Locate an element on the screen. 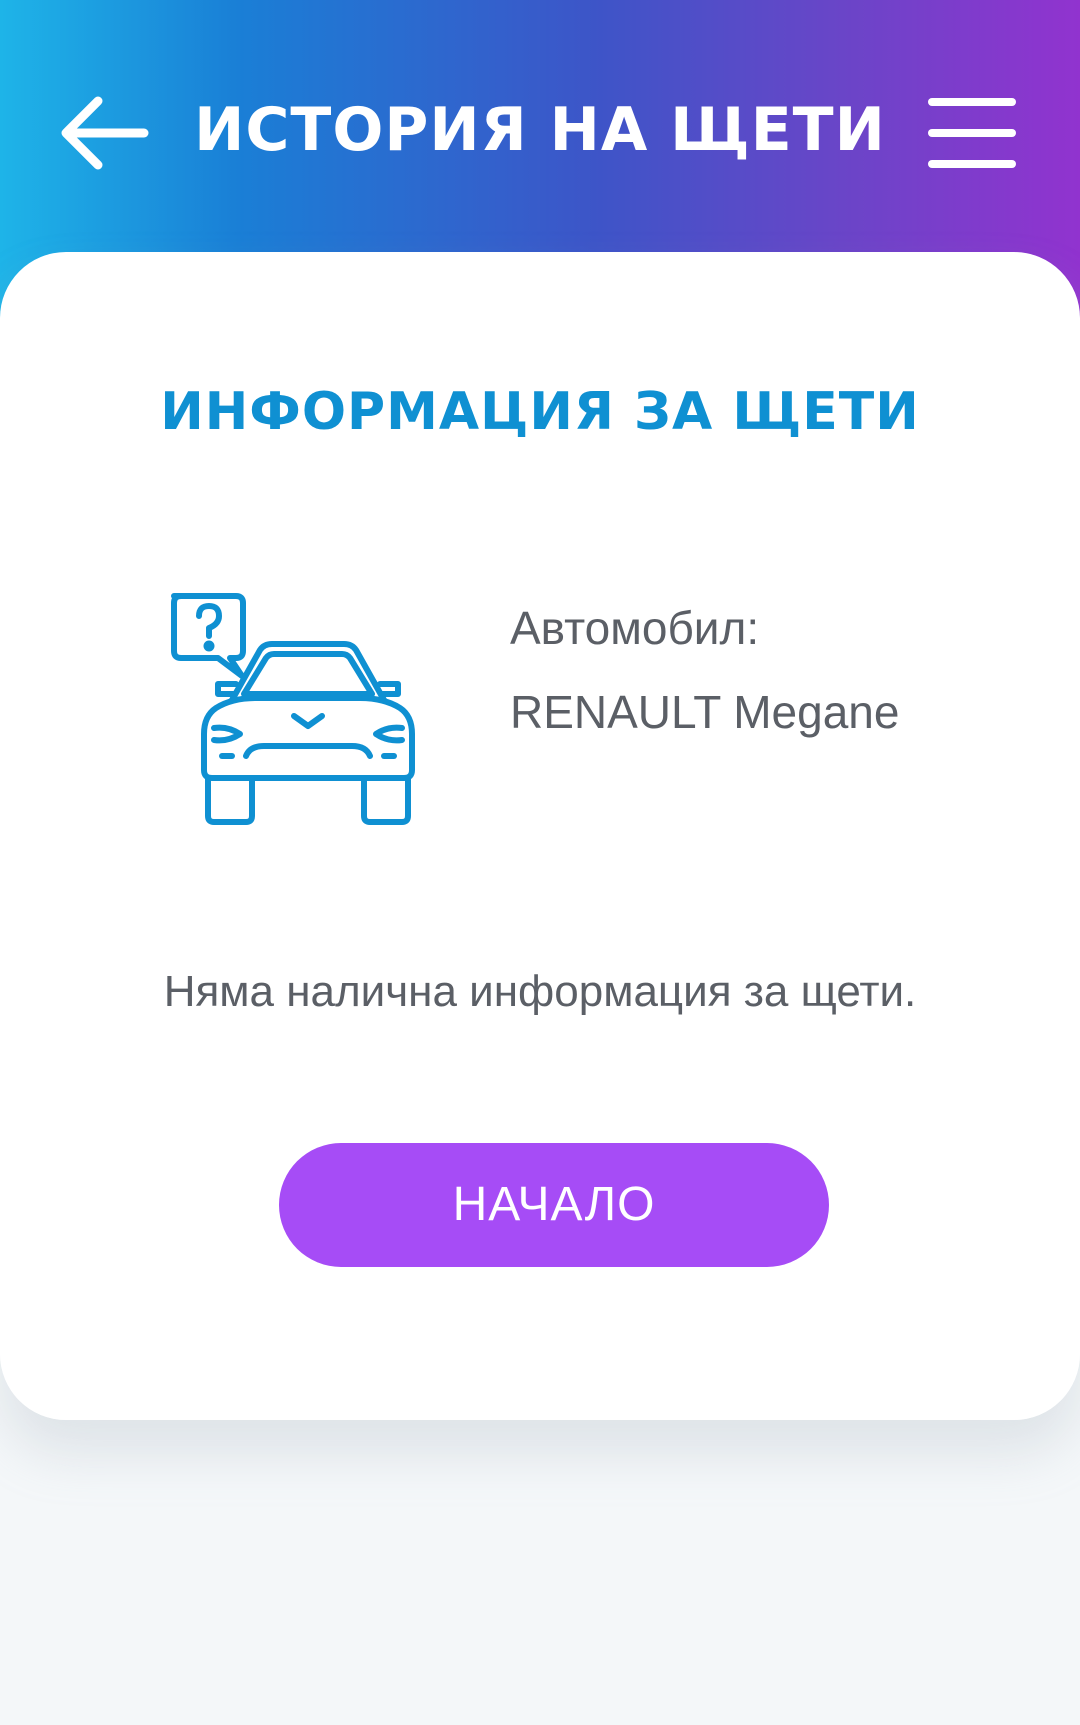 The width and height of the screenshot is (1080, 1725). no-info-message: Няма налична информация за щети. is located at coordinates (540, 991).